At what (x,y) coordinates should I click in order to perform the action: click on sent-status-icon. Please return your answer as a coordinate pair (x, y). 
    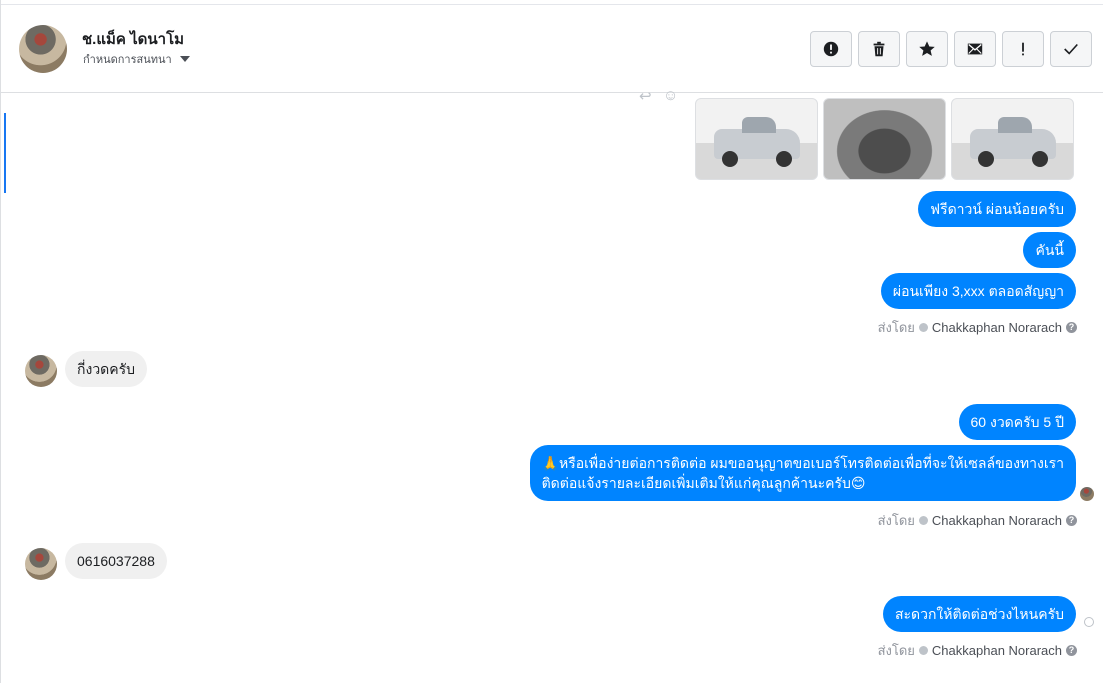
    Looking at the image, I should click on (1089, 622).